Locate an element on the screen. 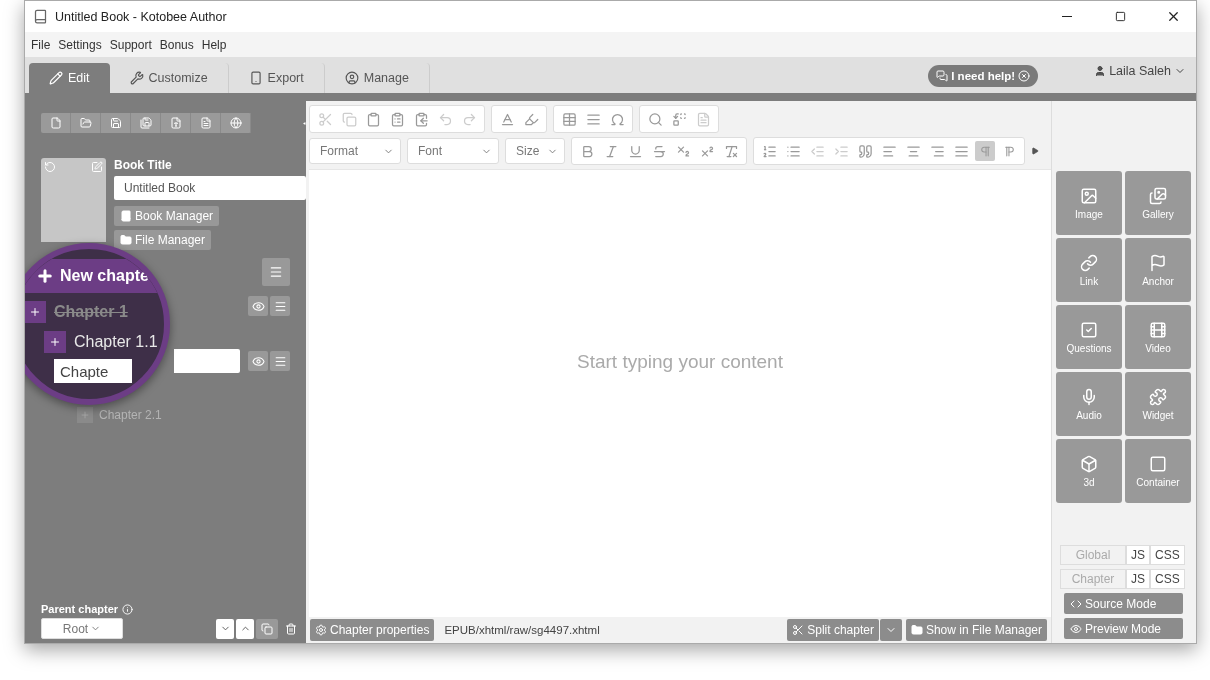 The width and height of the screenshot is (1210, 680). book-manager-button: Book Manager is located at coordinates (167, 216).